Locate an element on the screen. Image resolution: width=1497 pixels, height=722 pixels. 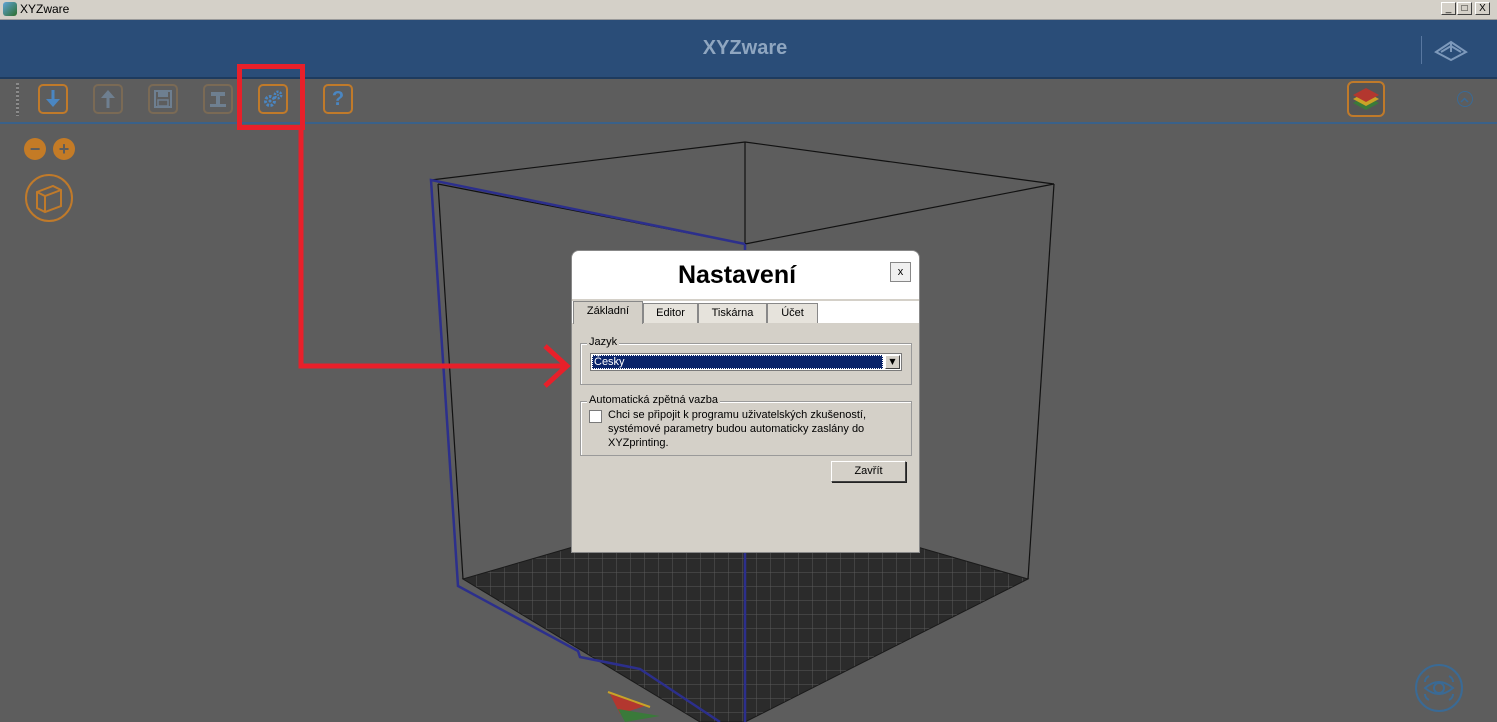
settings-tabs: Základní Editor Tiskárna Účet is located at coordinates (745, 312).